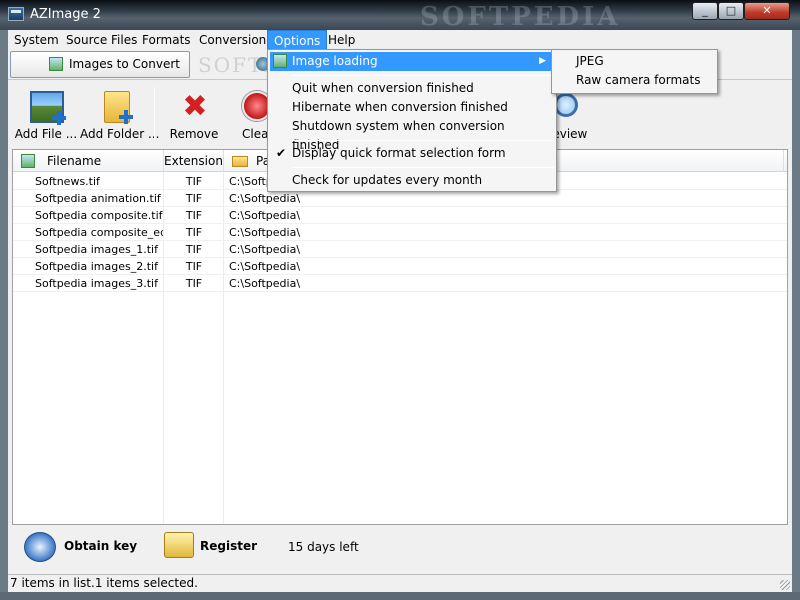 This screenshot has width=800, height=600. Describe the element at coordinates (412, 88) in the screenshot. I see `menu-item-quit-when-finished: Quit when conversion finished` at that location.